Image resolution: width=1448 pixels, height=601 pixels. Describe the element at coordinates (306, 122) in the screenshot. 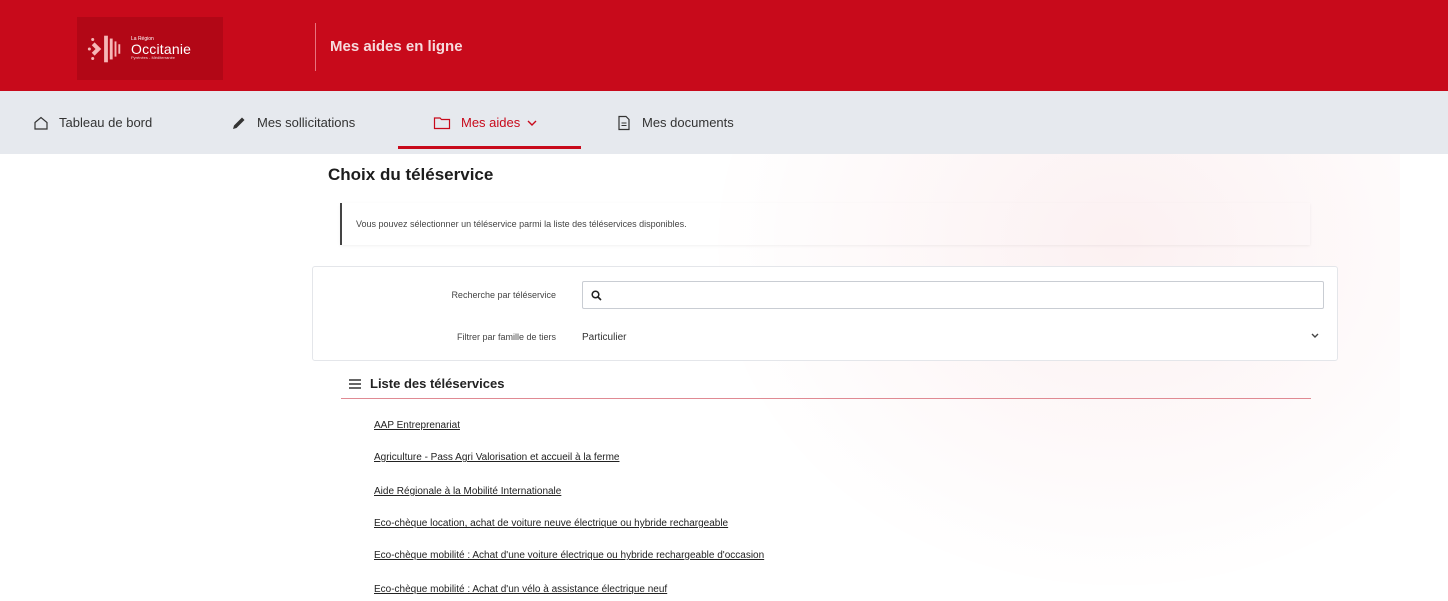

I see `nav-label: Mes sollicitations` at that location.